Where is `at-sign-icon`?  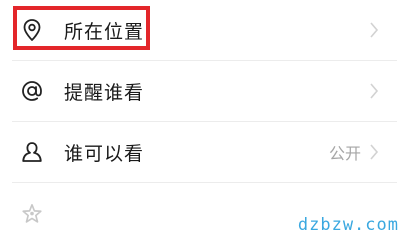
at-sign-icon is located at coordinates (32, 91).